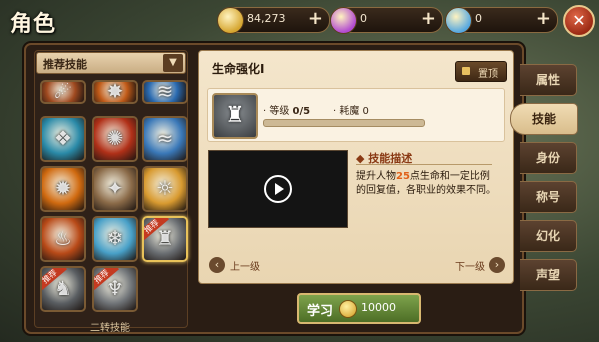 The width and height of the screenshot is (599, 342). Describe the element at coordinates (266, 18) in the screenshot. I see `currency-value: 84,273` at that location.